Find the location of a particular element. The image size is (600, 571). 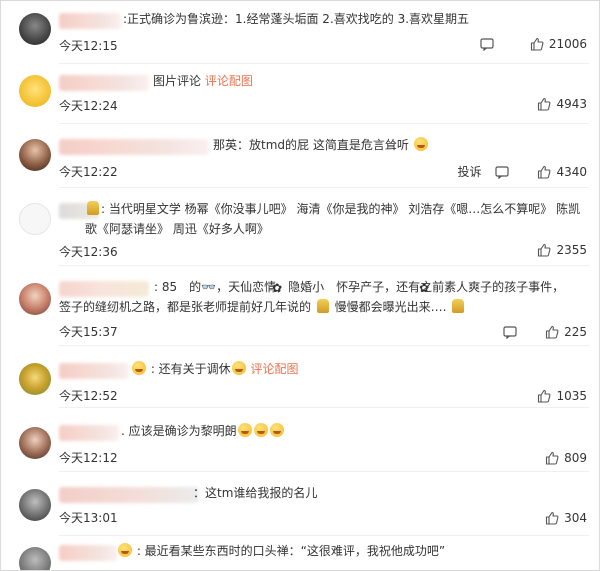

comment-actions: 2355 is located at coordinates (562, 250).